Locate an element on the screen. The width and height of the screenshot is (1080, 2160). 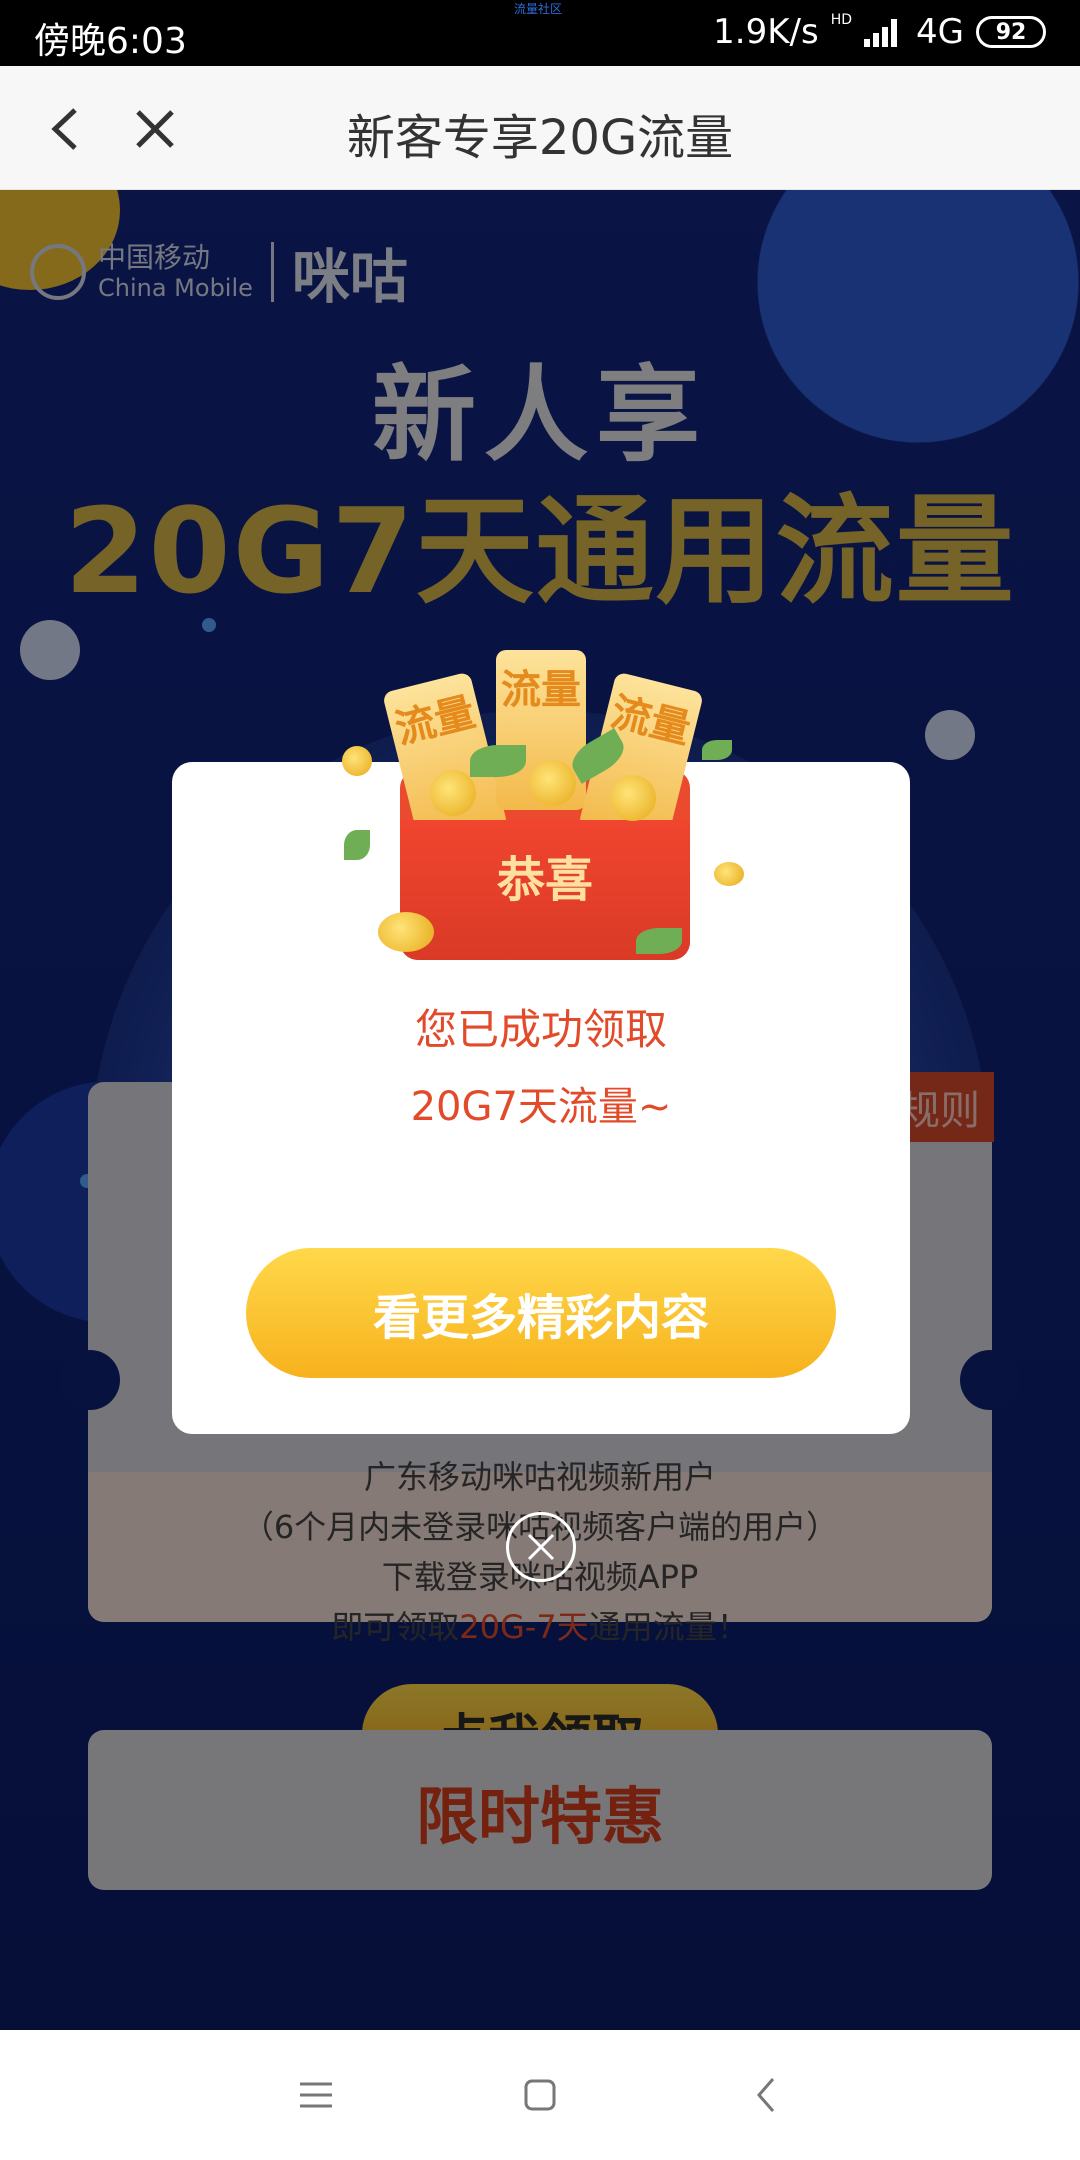
nav-back-button is located at coordinates (766, 2095).